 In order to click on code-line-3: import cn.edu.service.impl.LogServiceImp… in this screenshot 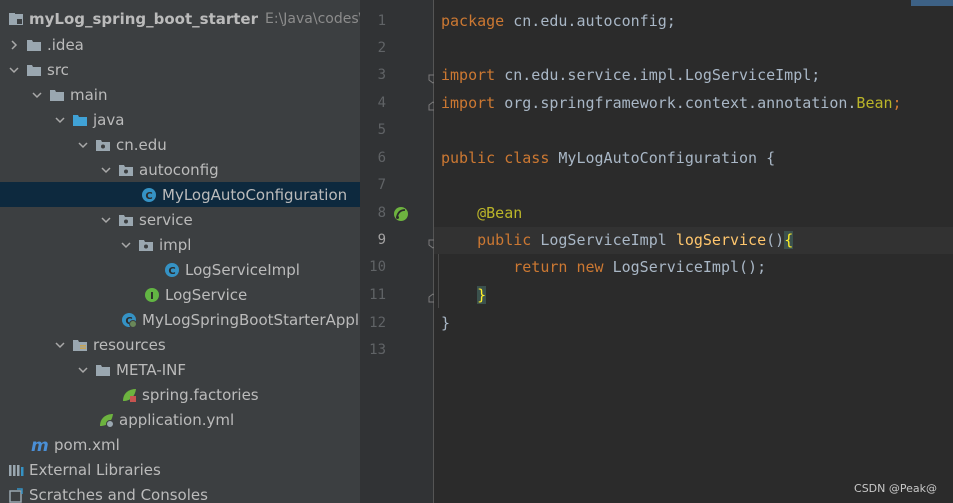, I will do `click(631, 75)`.